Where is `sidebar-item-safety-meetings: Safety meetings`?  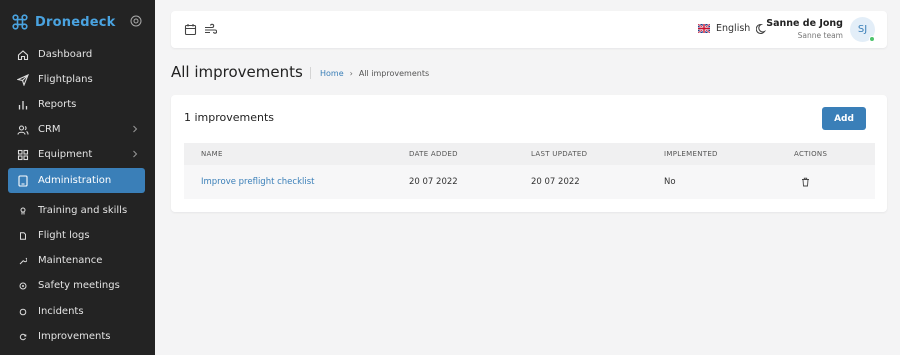
sidebar-item-safety-meetings: Safety meetings is located at coordinates (76, 285).